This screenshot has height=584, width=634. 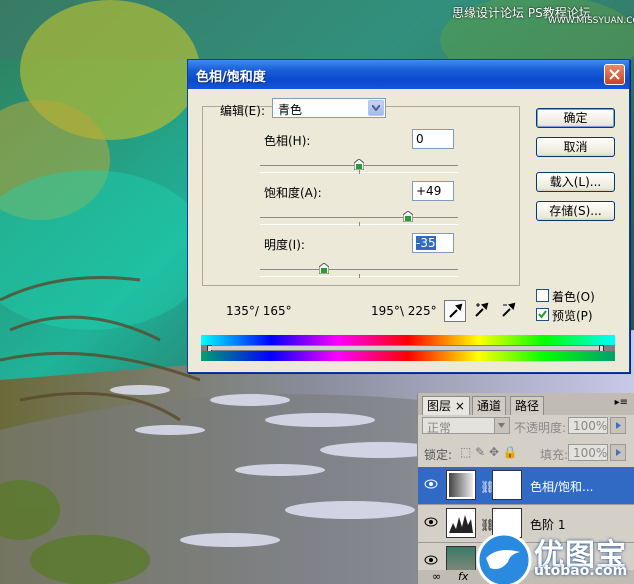 I want to click on eyedropper-subtract-tool, so click(x=509, y=311).